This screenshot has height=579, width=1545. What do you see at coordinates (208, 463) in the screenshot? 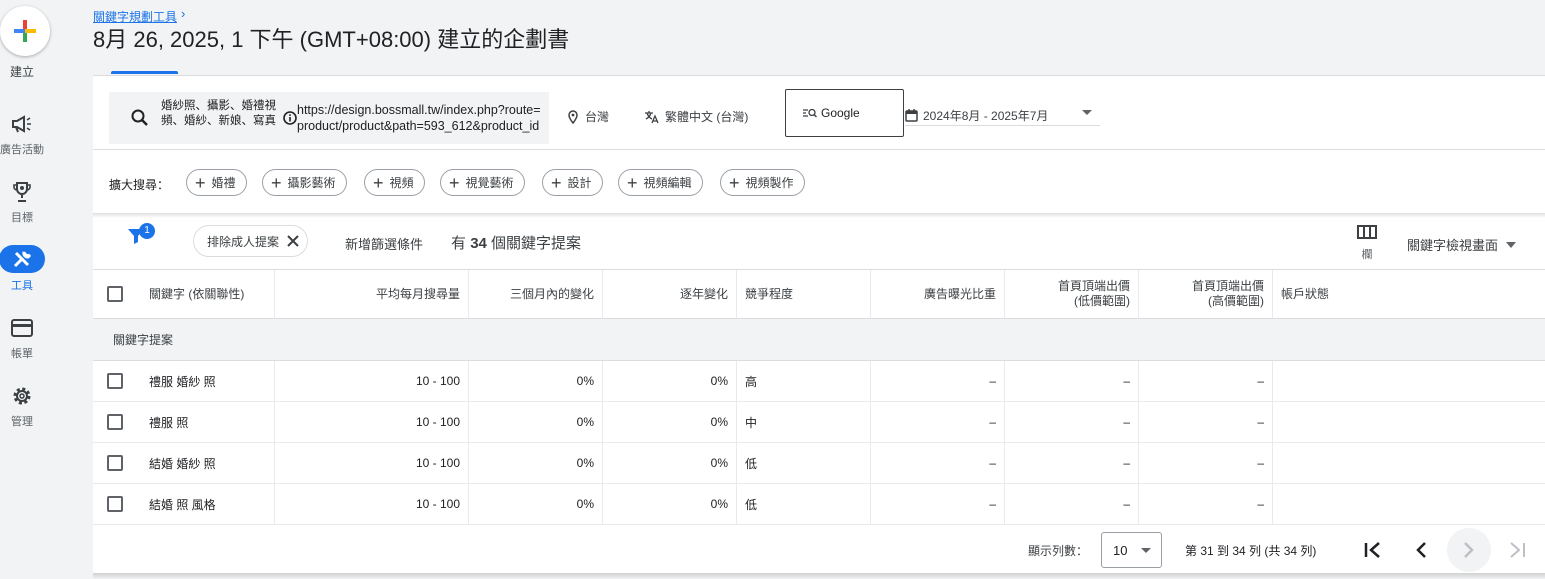
I see `cell-keyword: 結婚 婚紗 照` at bounding box center [208, 463].